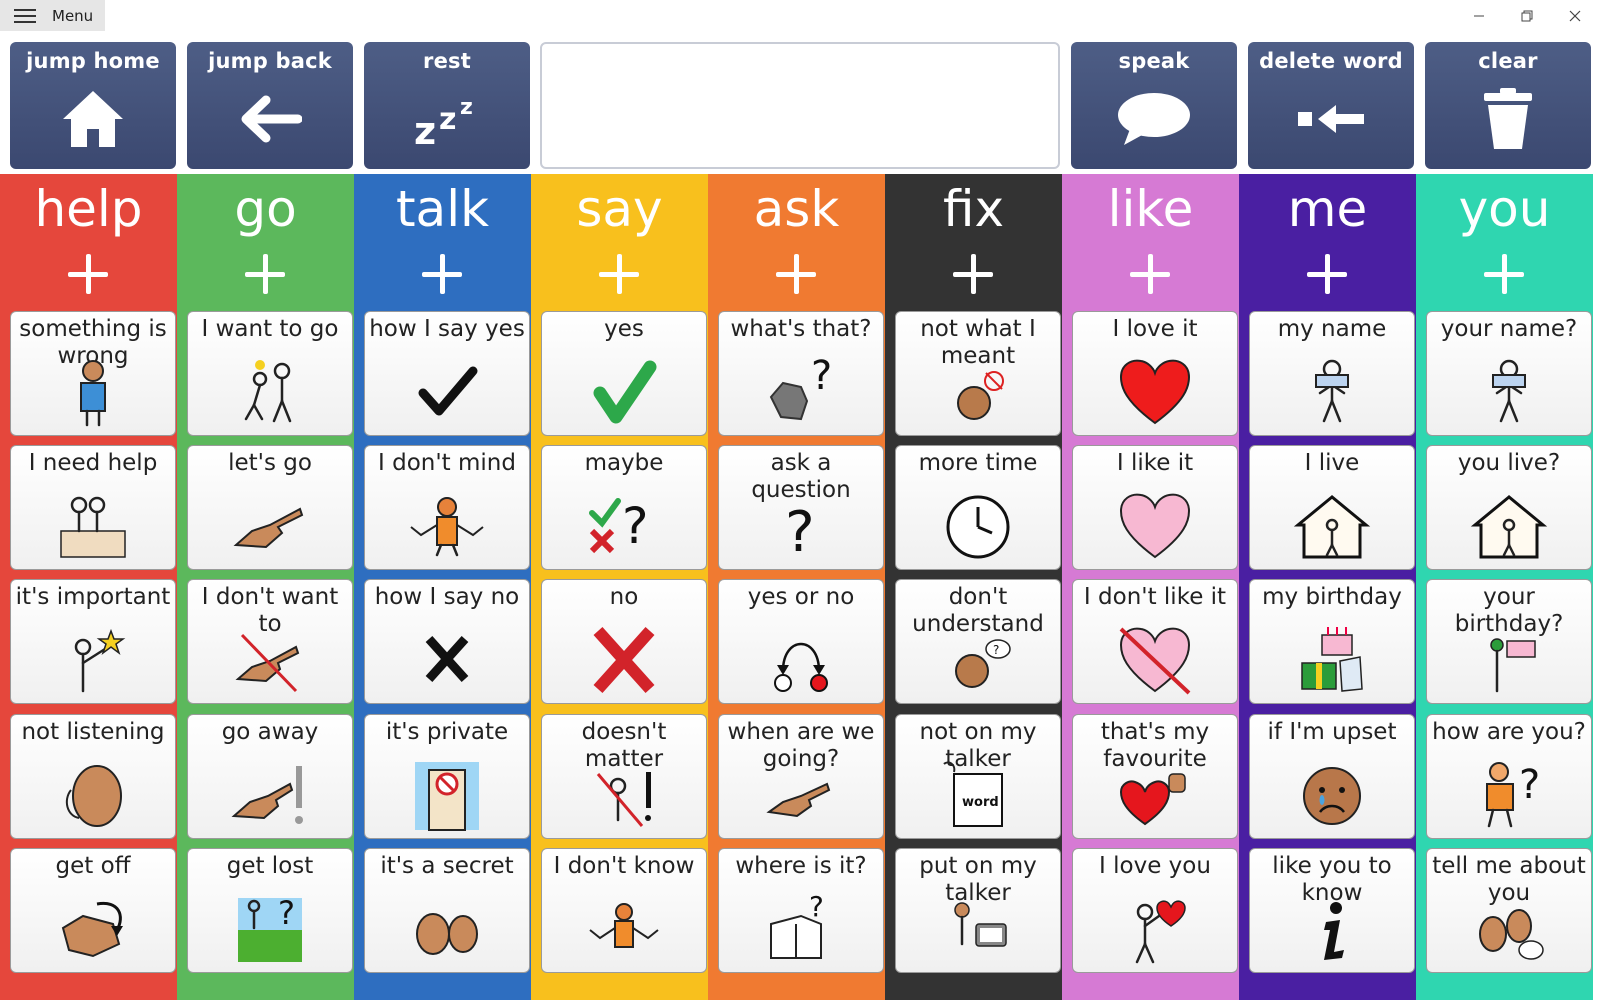 The width and height of the screenshot is (1600, 1000). Describe the element at coordinates (1504, 209) in the screenshot. I see `column-word: you` at that location.